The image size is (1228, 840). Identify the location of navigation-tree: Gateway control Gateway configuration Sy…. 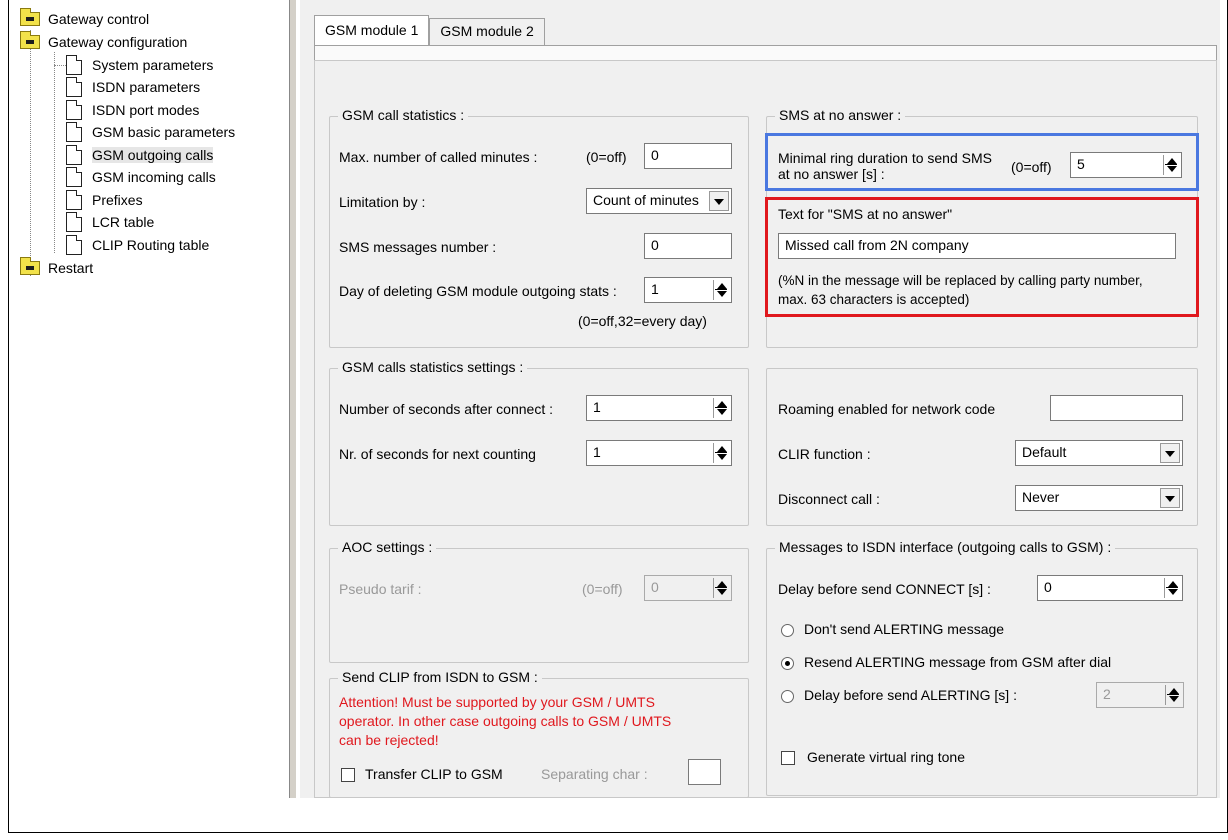
(155, 158).